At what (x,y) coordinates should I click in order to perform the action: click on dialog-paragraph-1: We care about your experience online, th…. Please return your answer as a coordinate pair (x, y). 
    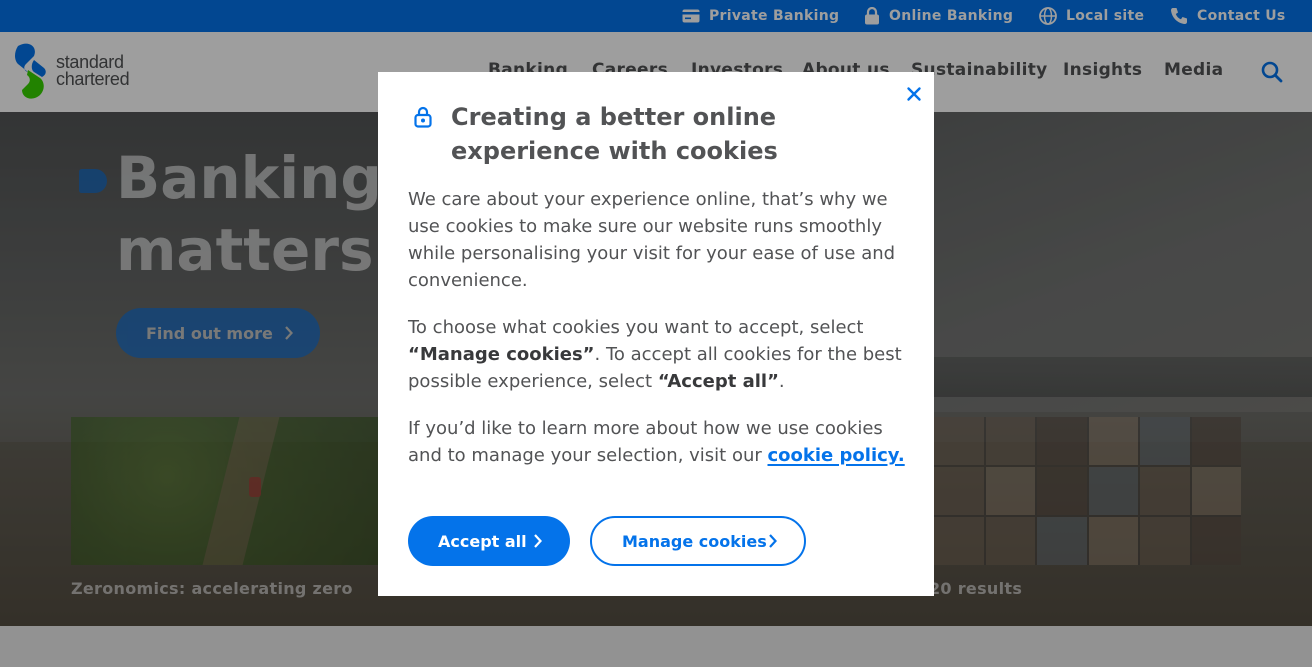
    Looking at the image, I should click on (652, 240).